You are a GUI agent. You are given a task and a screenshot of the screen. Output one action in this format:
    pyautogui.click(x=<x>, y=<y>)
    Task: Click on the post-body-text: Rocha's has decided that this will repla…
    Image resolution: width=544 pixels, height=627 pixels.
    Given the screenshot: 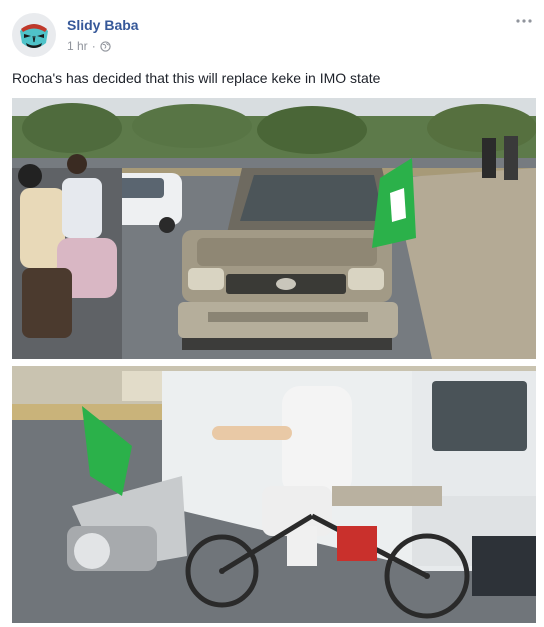 What is the action you would take?
    pyautogui.click(x=196, y=78)
    